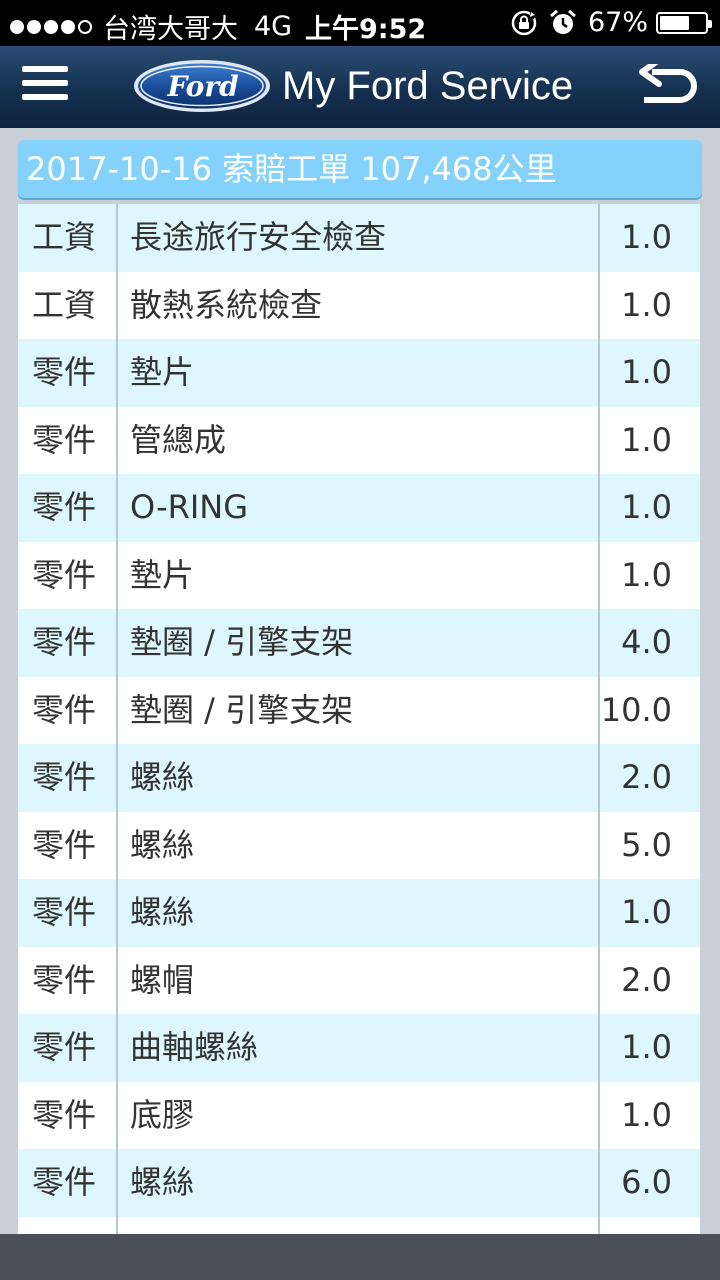 The height and width of the screenshot is (1280, 720). I want to click on row-description-cell: 管總成, so click(359, 440).